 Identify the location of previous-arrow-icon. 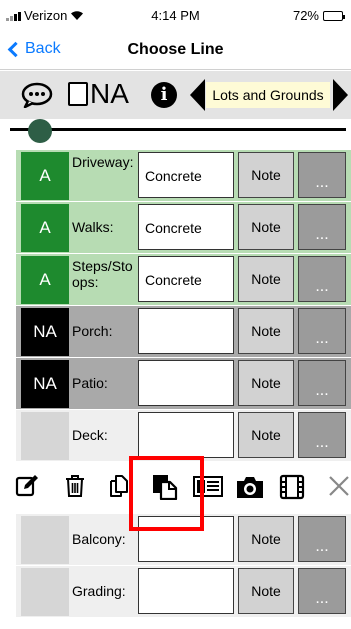
(197, 95).